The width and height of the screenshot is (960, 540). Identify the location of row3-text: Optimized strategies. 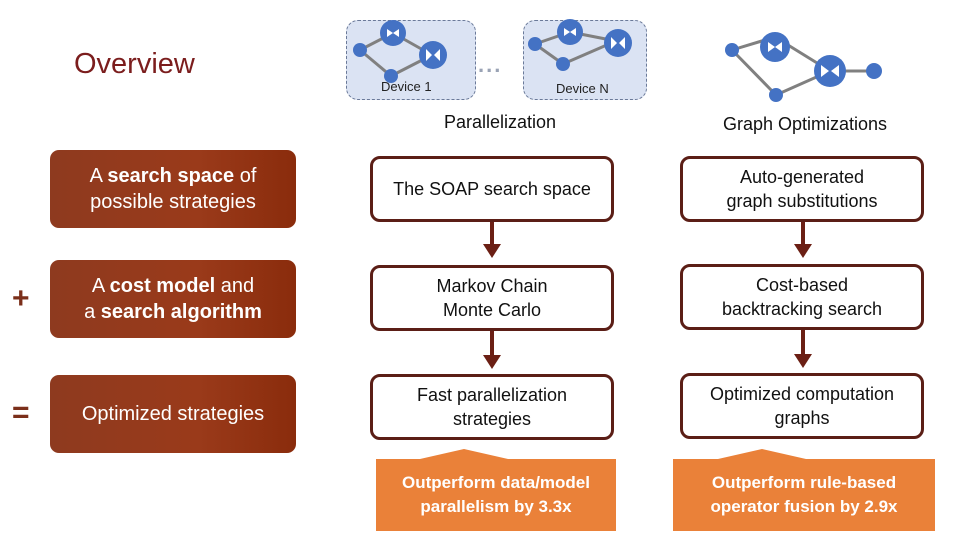
(173, 414).